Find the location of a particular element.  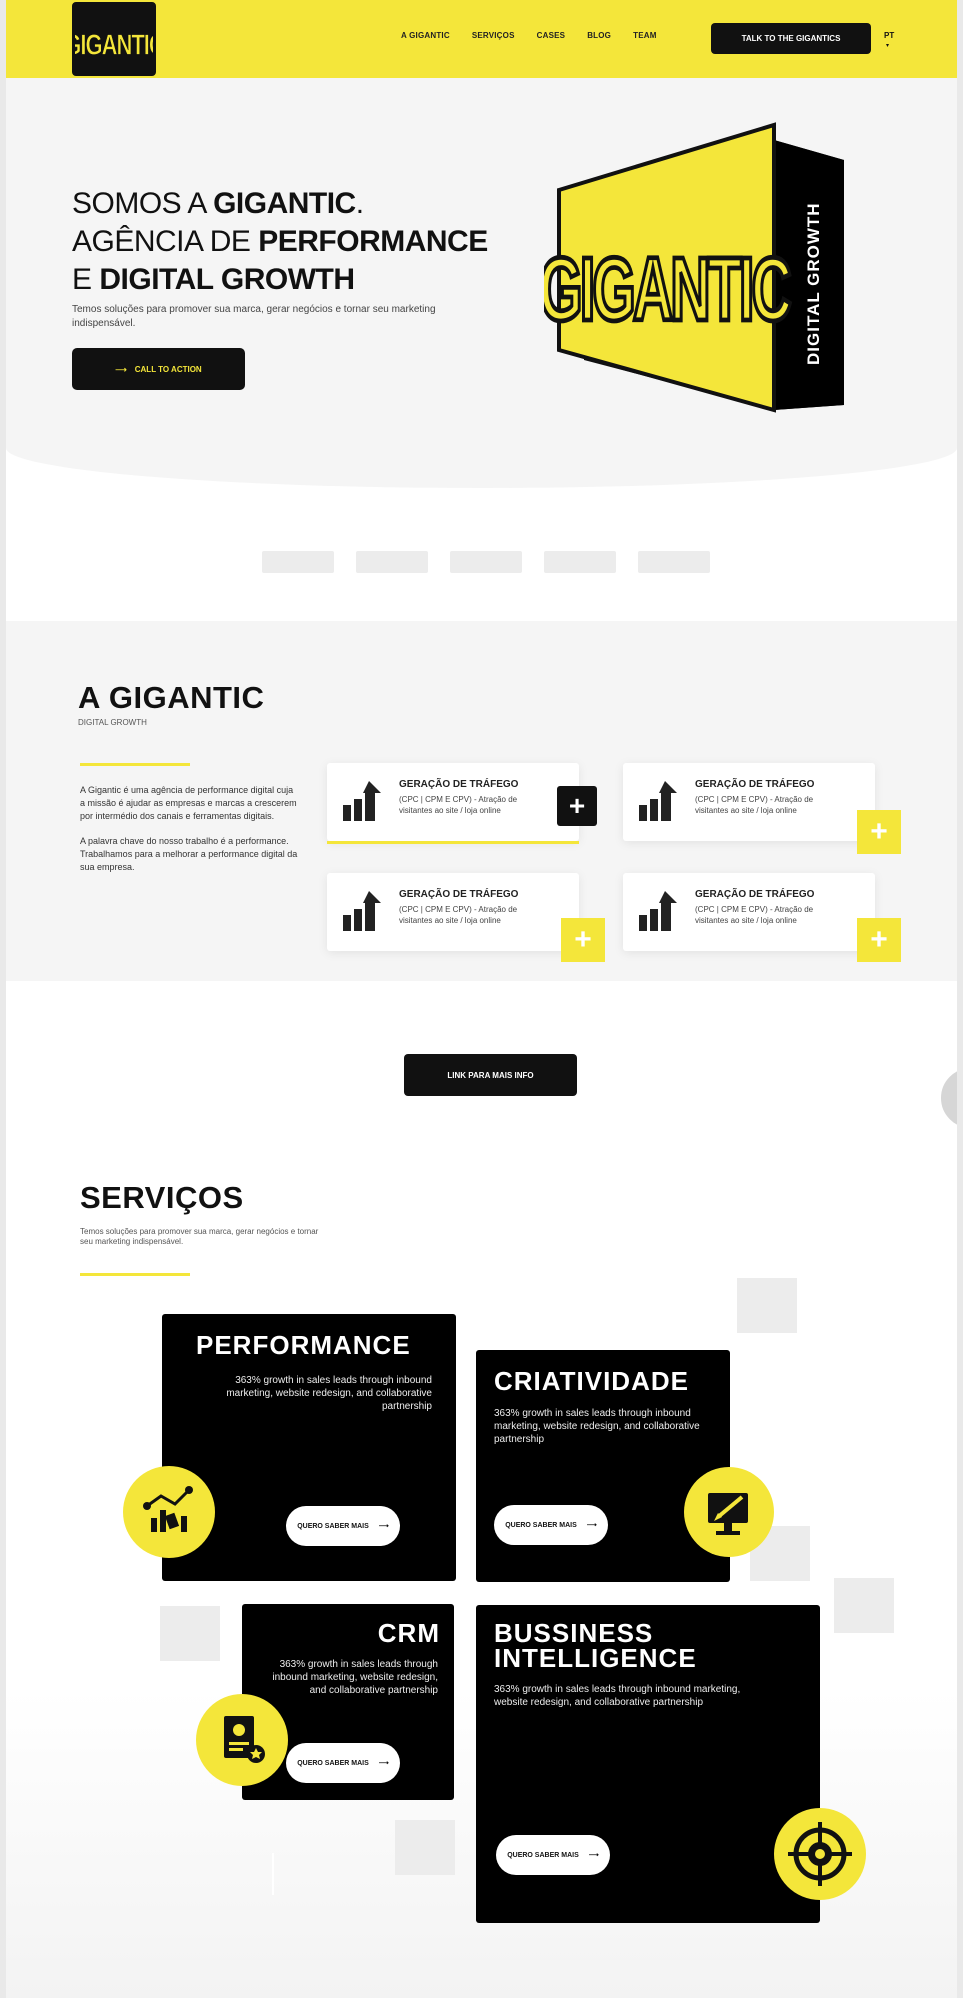

hero-title-bold: PERFORMANCE is located at coordinates (373, 241).